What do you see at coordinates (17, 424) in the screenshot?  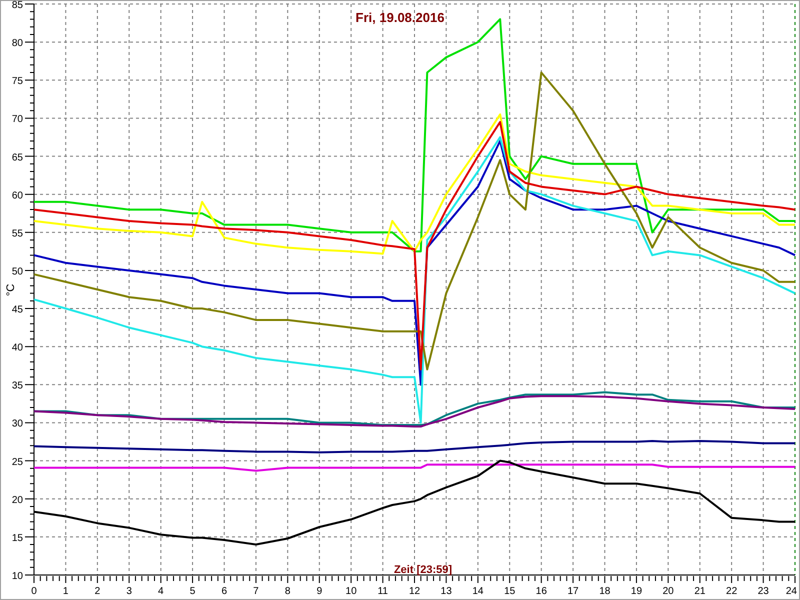 I see `tick-label: 30` at bounding box center [17, 424].